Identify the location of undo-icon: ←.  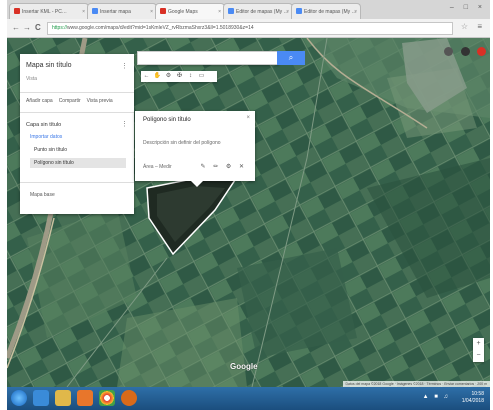
(146, 76).